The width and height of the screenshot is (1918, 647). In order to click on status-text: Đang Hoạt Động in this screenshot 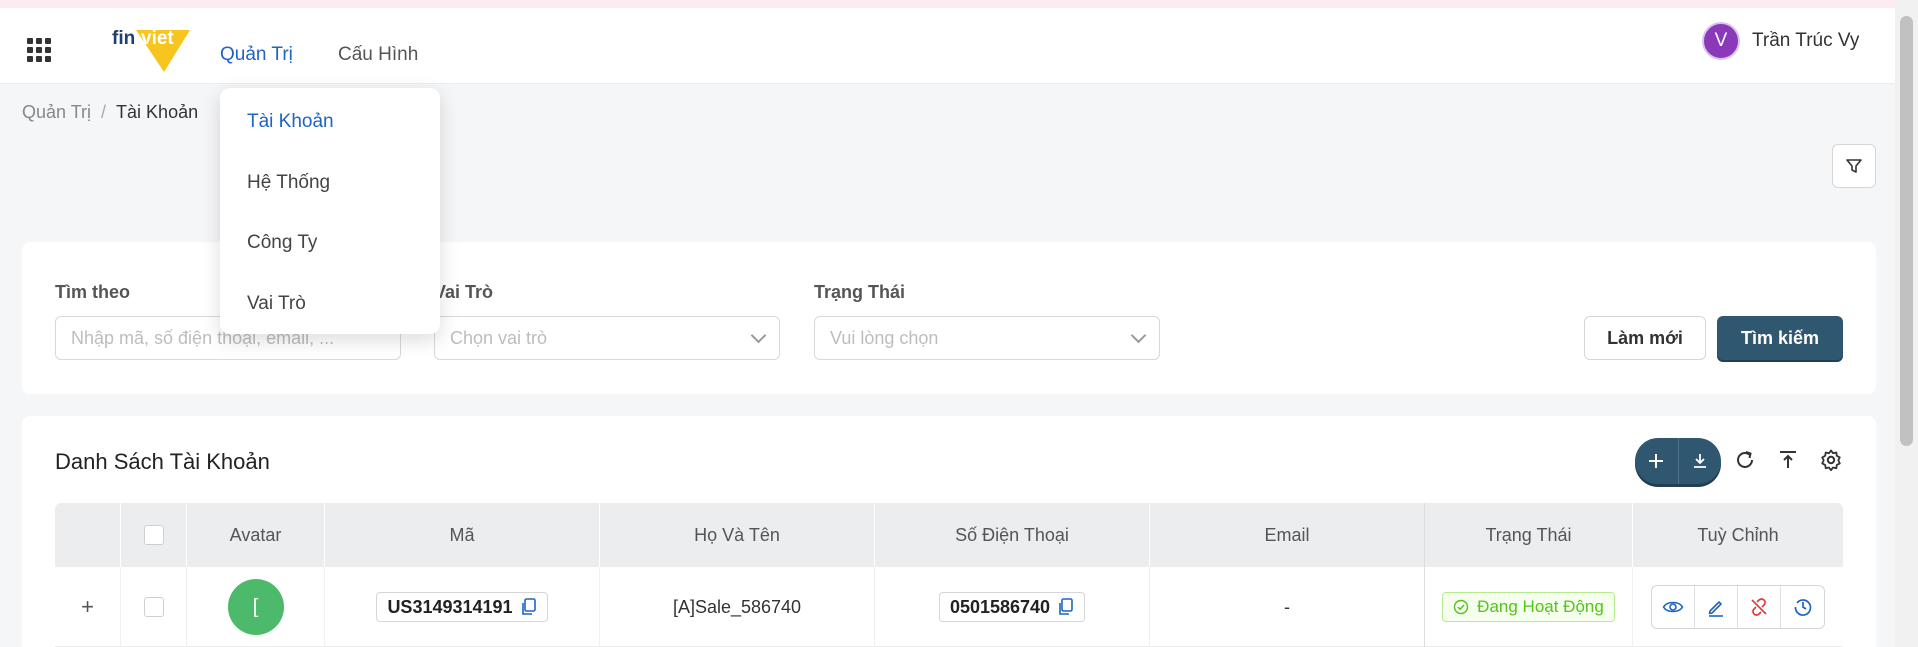, I will do `click(1540, 606)`.